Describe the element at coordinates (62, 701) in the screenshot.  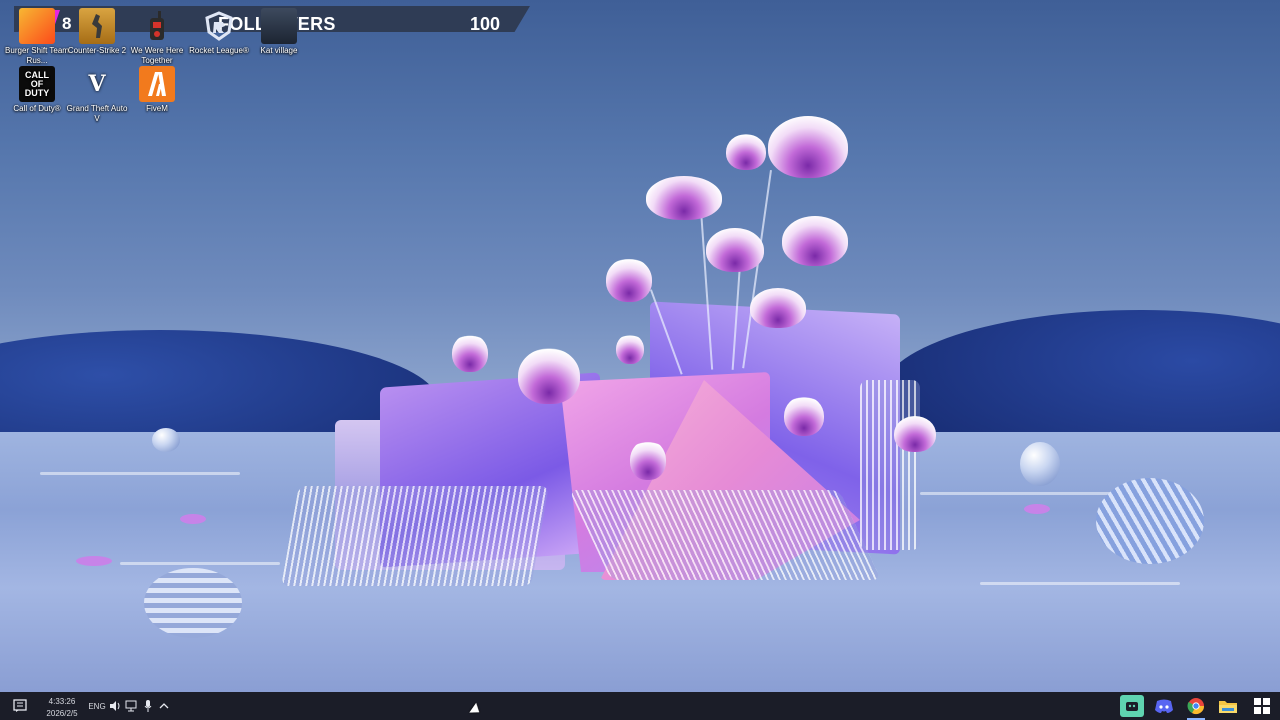
I see `clock-time: 4:33:26` at that location.